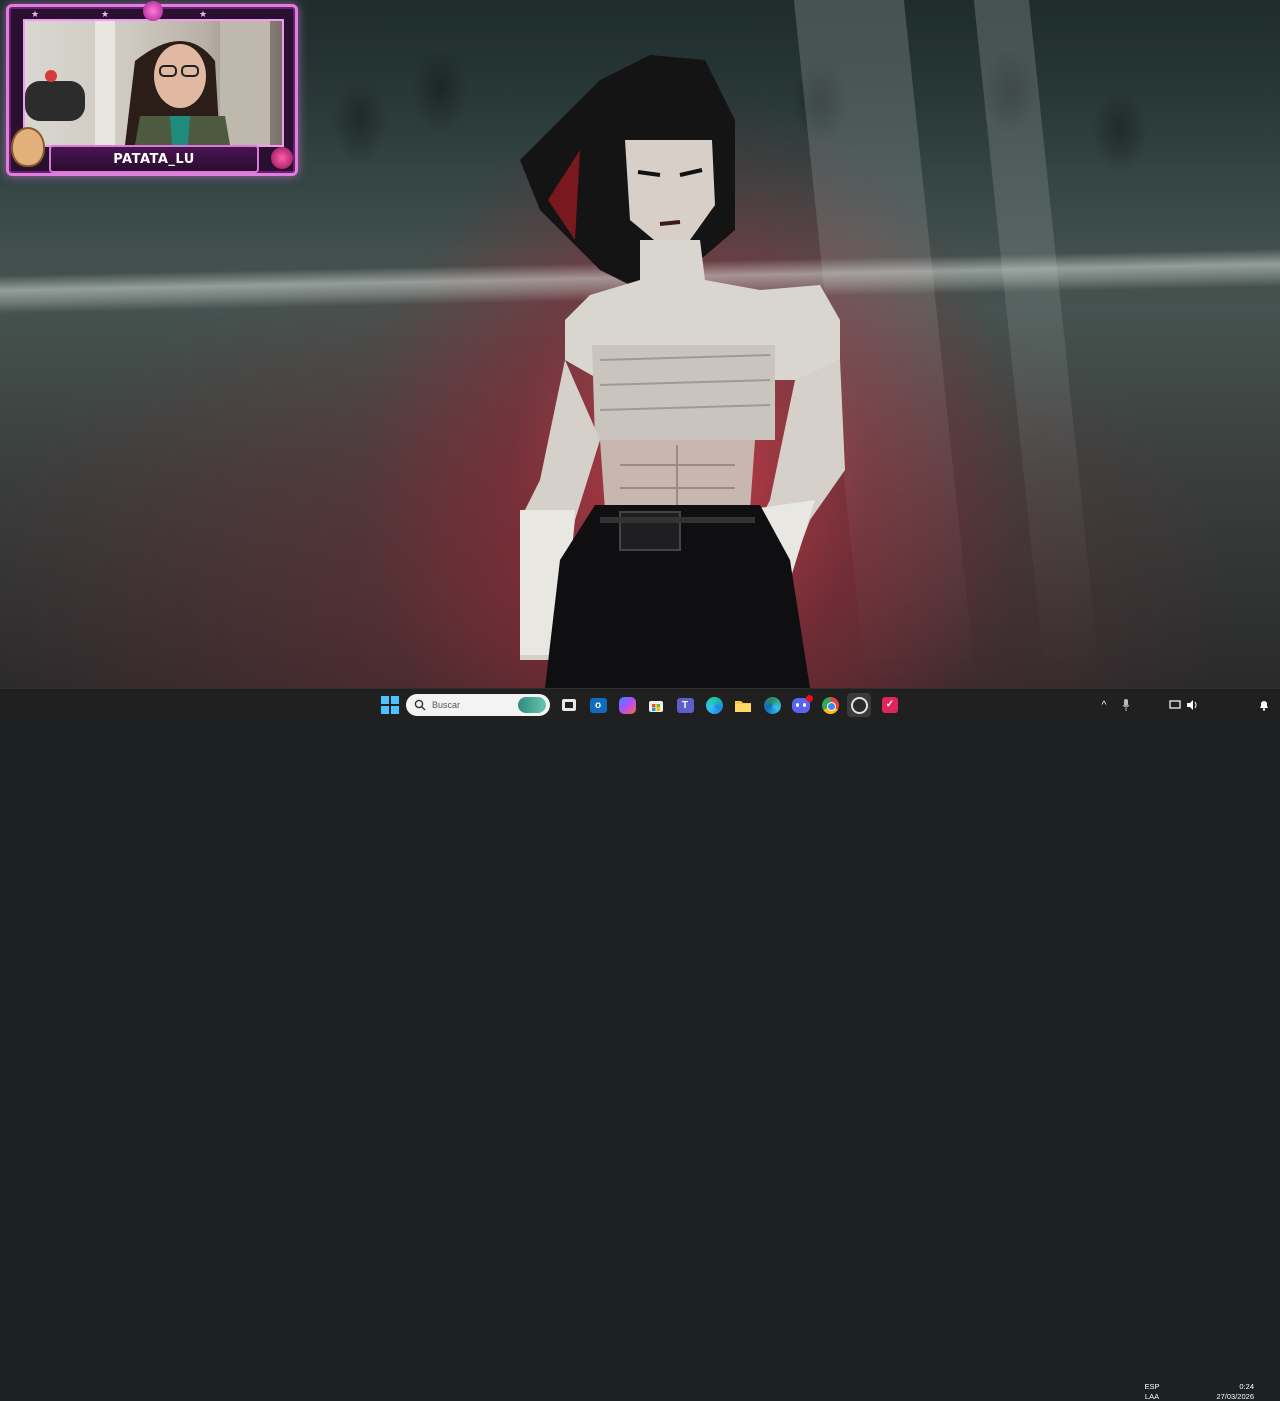 This screenshot has width=1280, height=1401. I want to click on notifications-button, so click(1264, 705).